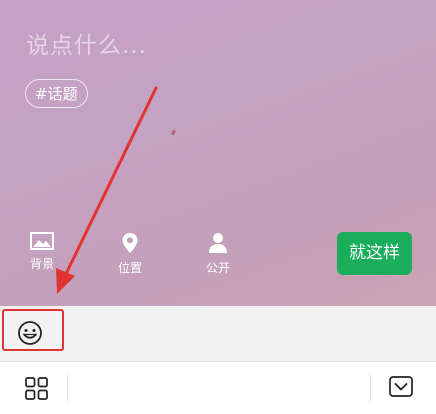 This screenshot has width=436, height=414. I want to click on location-label: 位置, so click(129, 268).